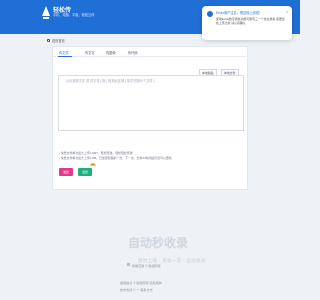 Image resolution: width=320 pixels, height=300 pixels. What do you see at coordinates (48, 40) in the screenshot?
I see `home-icon` at bounding box center [48, 40].